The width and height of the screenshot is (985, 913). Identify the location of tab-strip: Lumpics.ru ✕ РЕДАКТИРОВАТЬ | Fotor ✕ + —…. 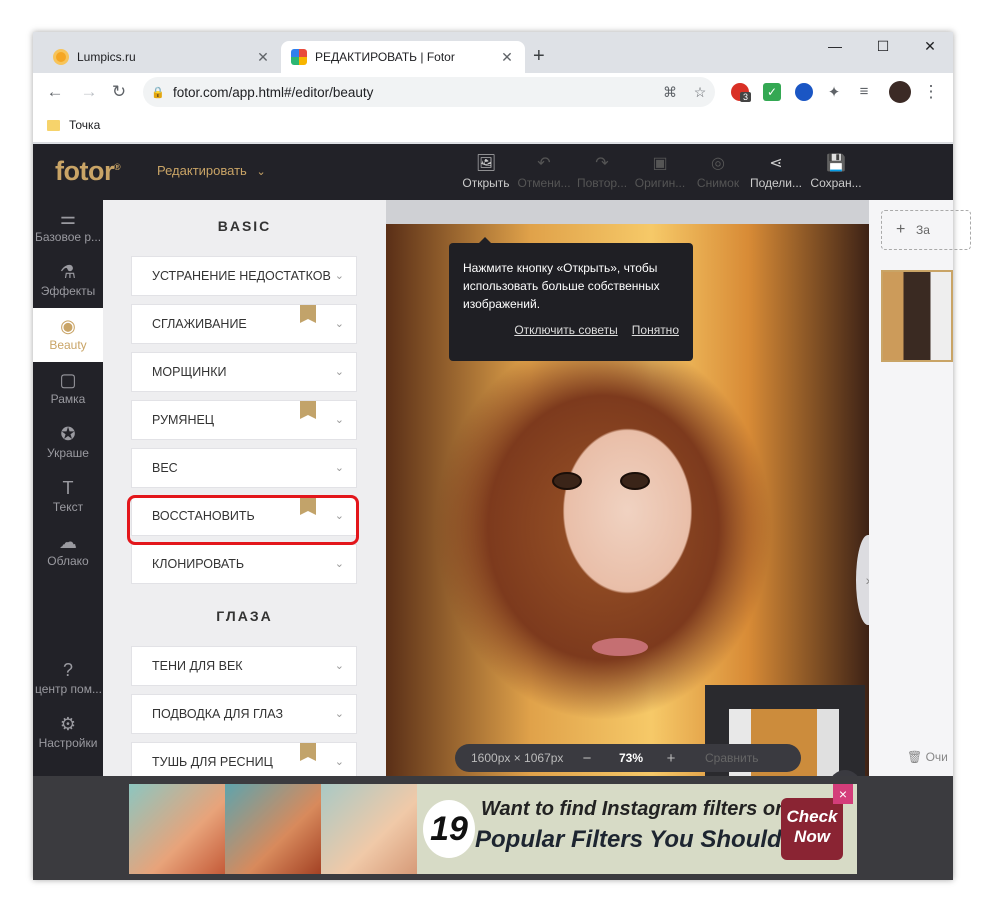
(493, 52).